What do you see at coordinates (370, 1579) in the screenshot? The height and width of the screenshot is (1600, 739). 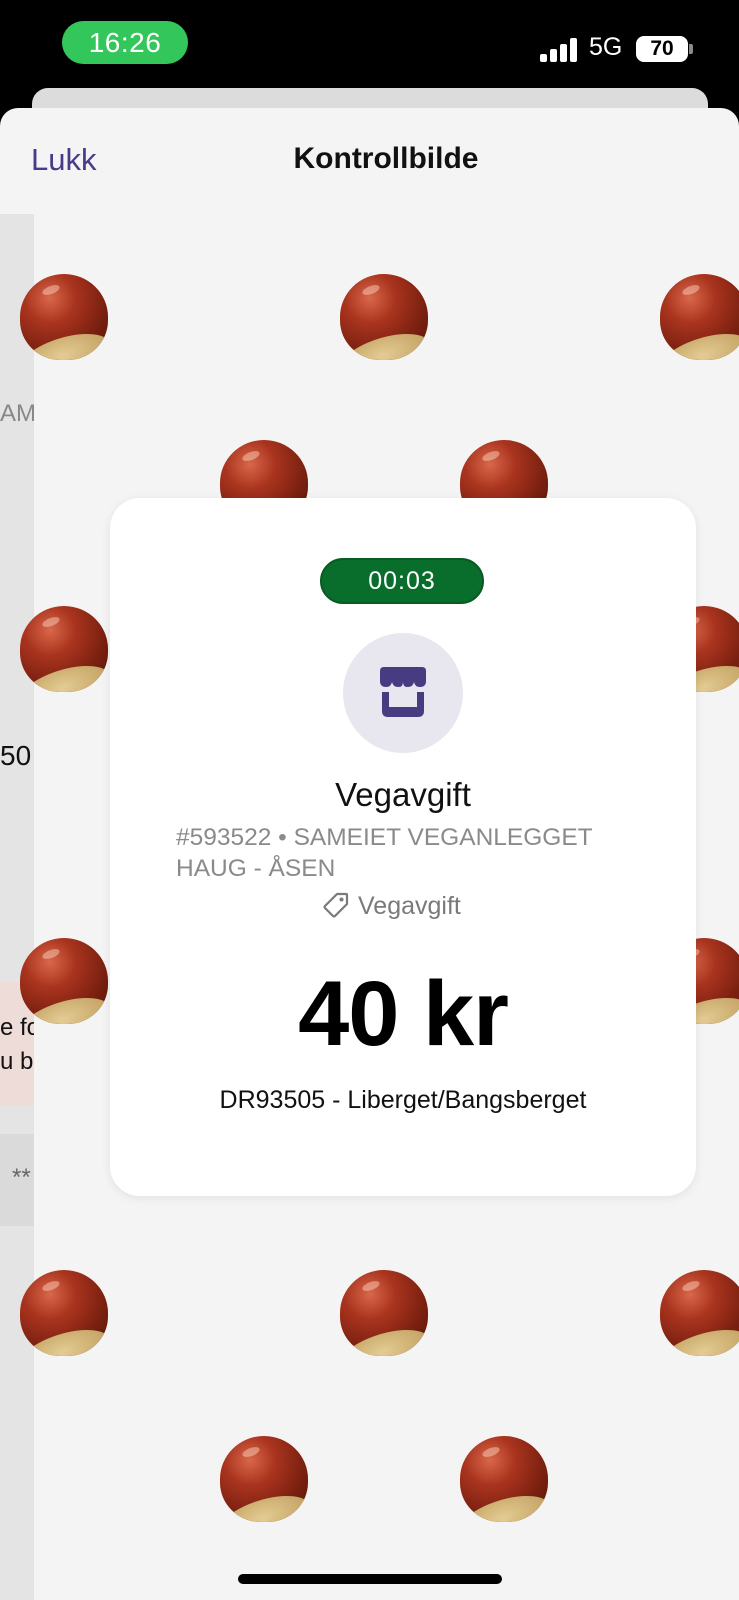 I see `home-indicator` at bounding box center [370, 1579].